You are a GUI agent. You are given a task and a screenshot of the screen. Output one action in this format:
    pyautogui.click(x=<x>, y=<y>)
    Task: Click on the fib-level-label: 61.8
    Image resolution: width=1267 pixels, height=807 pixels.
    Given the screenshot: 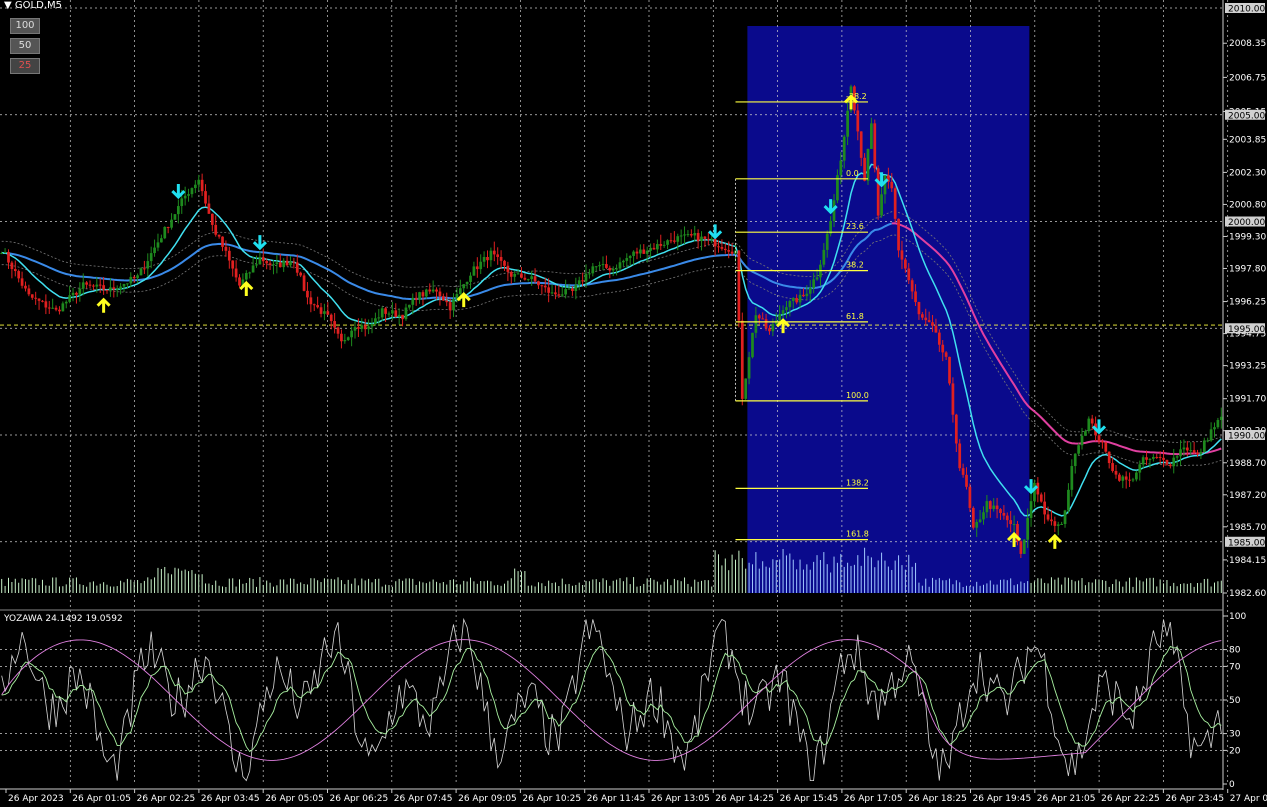 What is the action you would take?
    pyautogui.click(x=855, y=316)
    